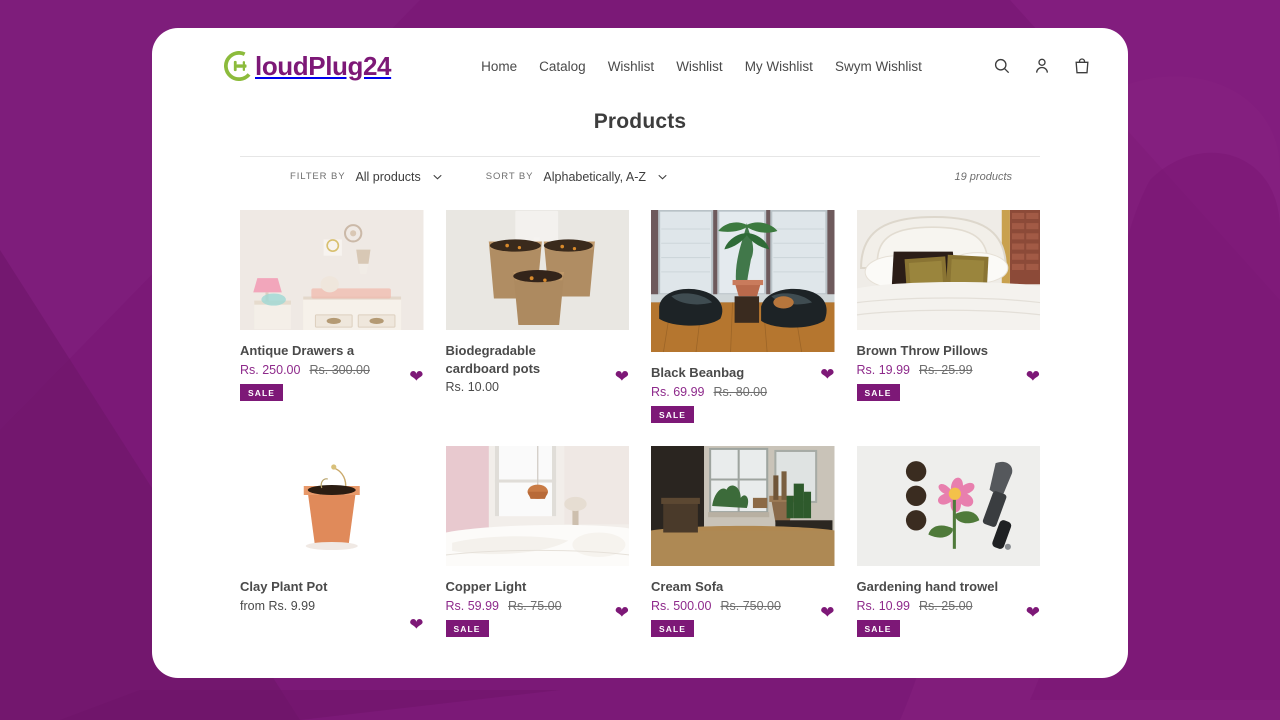 The image size is (1280, 720). What do you see at coordinates (318, 176) in the screenshot?
I see `filter-by-label: FILTER BY` at bounding box center [318, 176].